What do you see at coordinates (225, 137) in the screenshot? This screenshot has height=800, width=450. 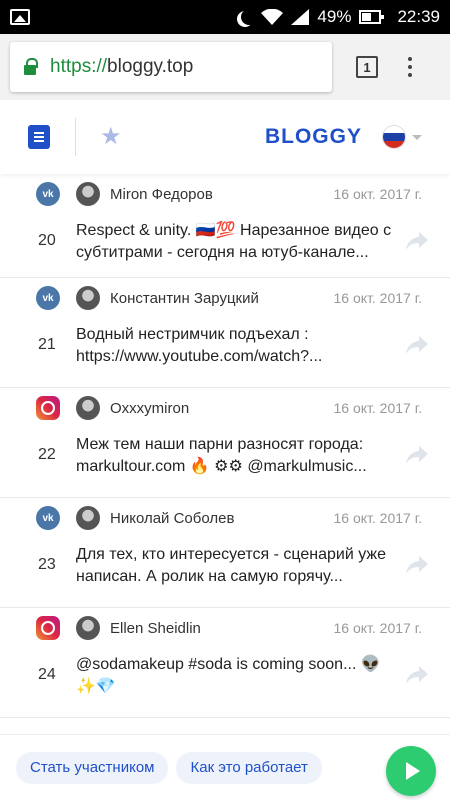 I see `site-header: ★ BLOGGY` at bounding box center [225, 137].